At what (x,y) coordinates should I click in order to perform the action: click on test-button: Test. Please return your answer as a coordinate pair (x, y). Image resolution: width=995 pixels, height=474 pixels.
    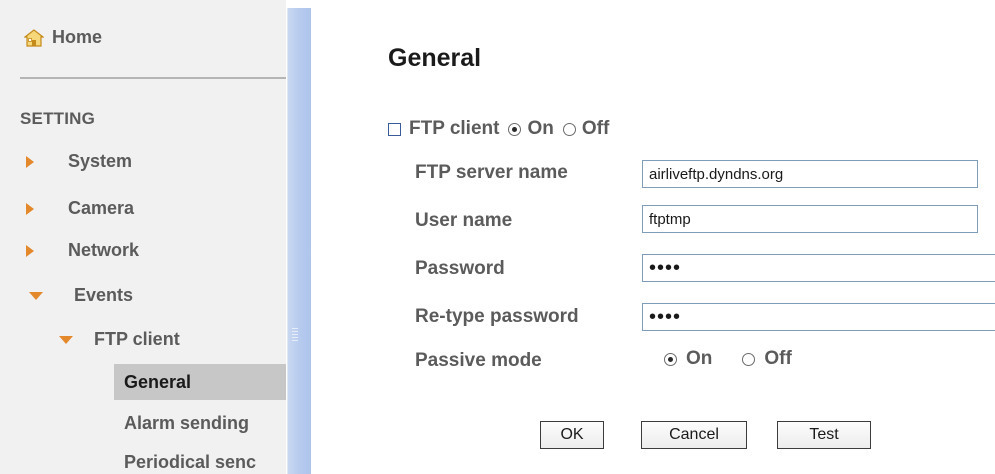
    Looking at the image, I should click on (824, 435).